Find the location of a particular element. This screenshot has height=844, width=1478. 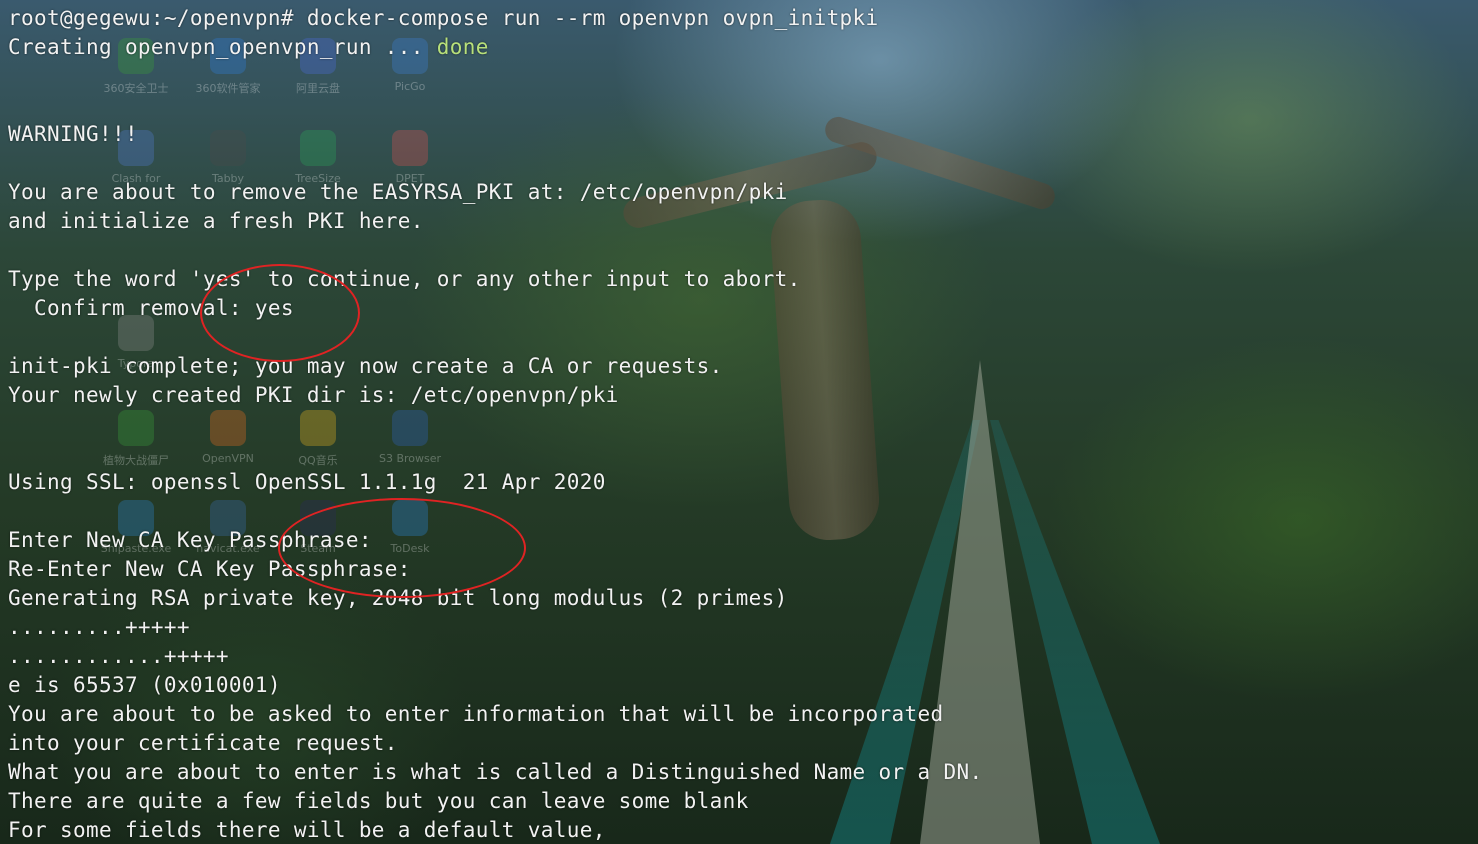

terminal-line: Enter New CA Key Passphrase: is located at coordinates (495, 540).